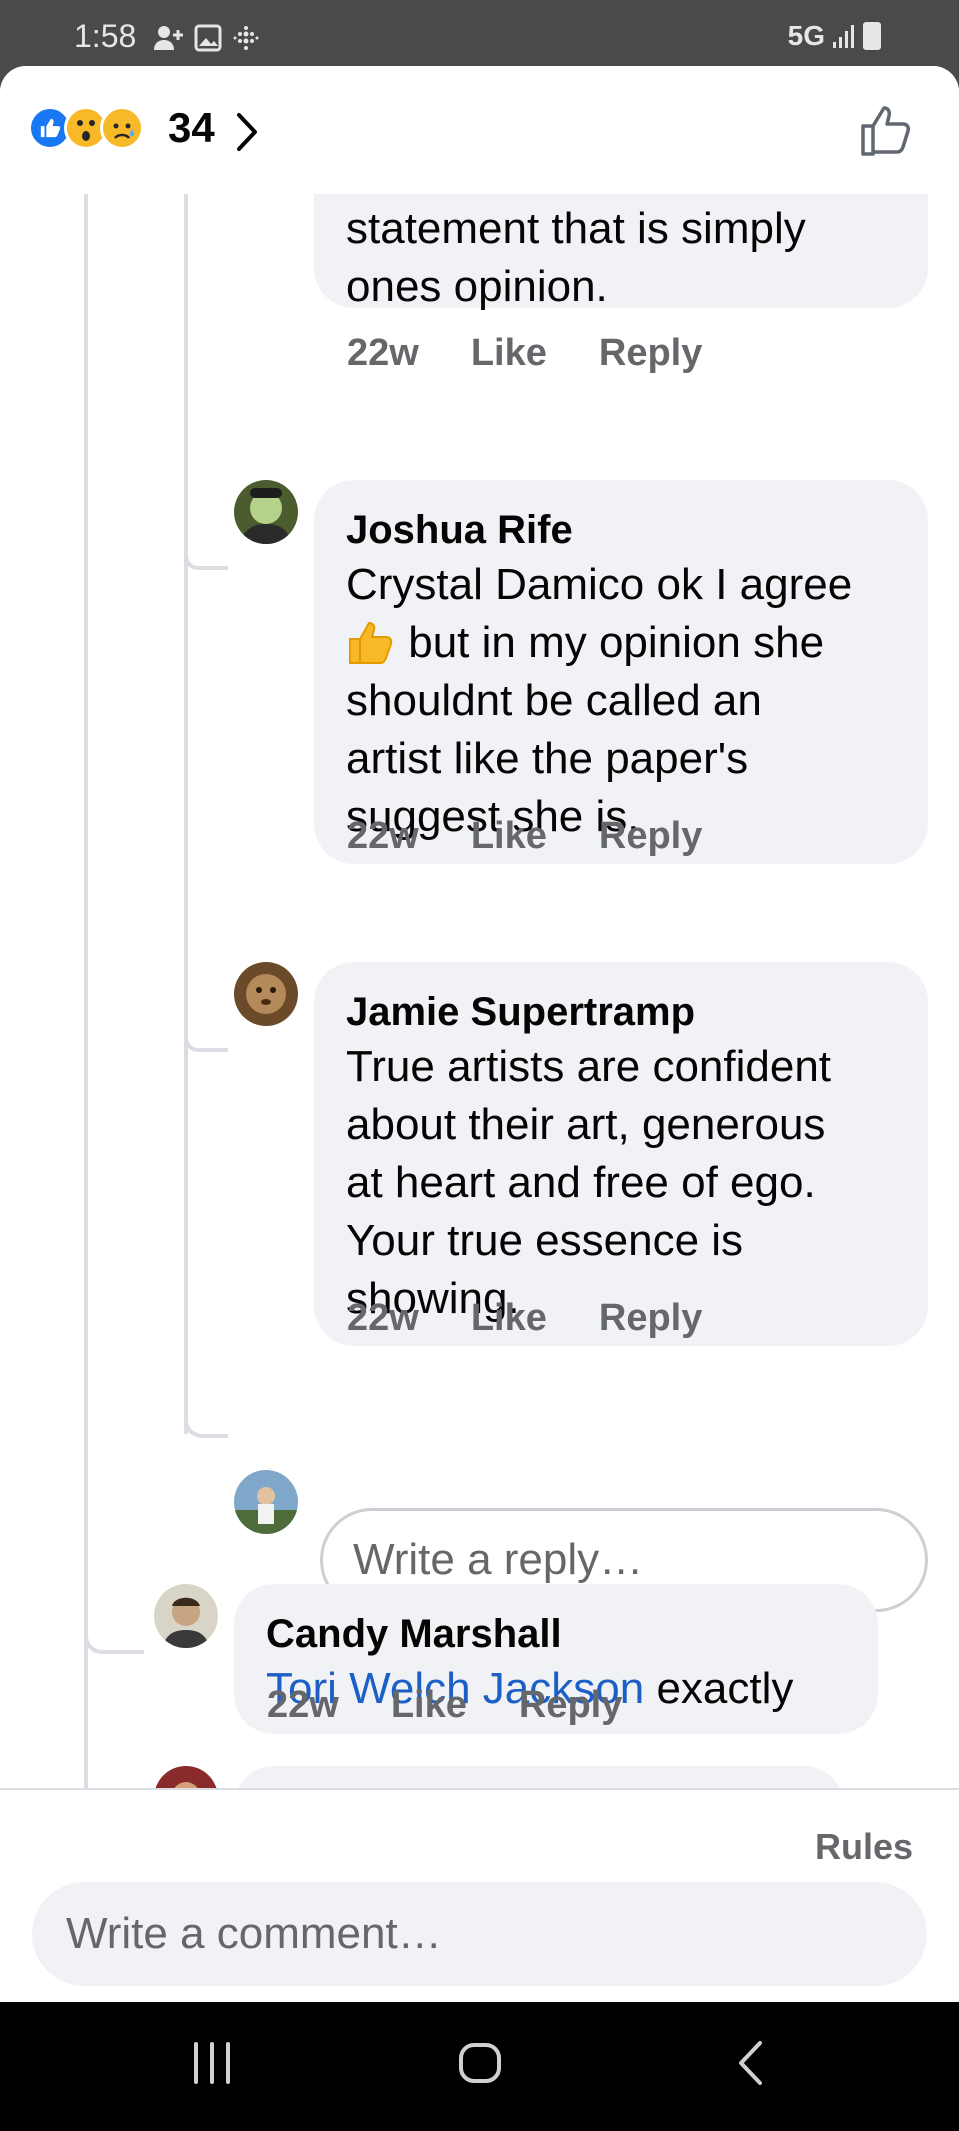 The image size is (959, 2131). I want to click on comment-text-line: about their art, generous, so click(586, 1124).